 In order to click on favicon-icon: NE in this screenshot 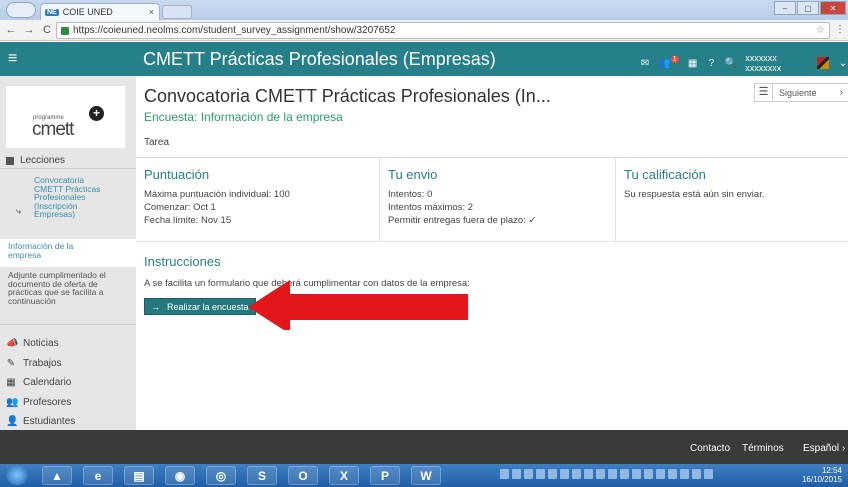, I will do `click(52, 12)`.